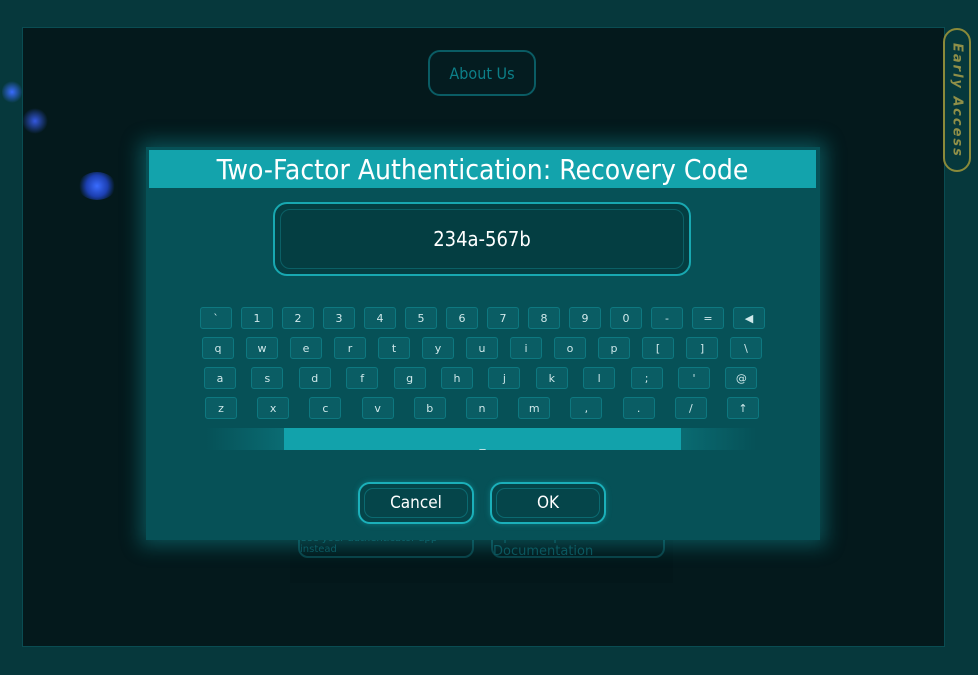  What do you see at coordinates (273, 408) in the screenshot?
I see `keyboard-key: x` at bounding box center [273, 408].